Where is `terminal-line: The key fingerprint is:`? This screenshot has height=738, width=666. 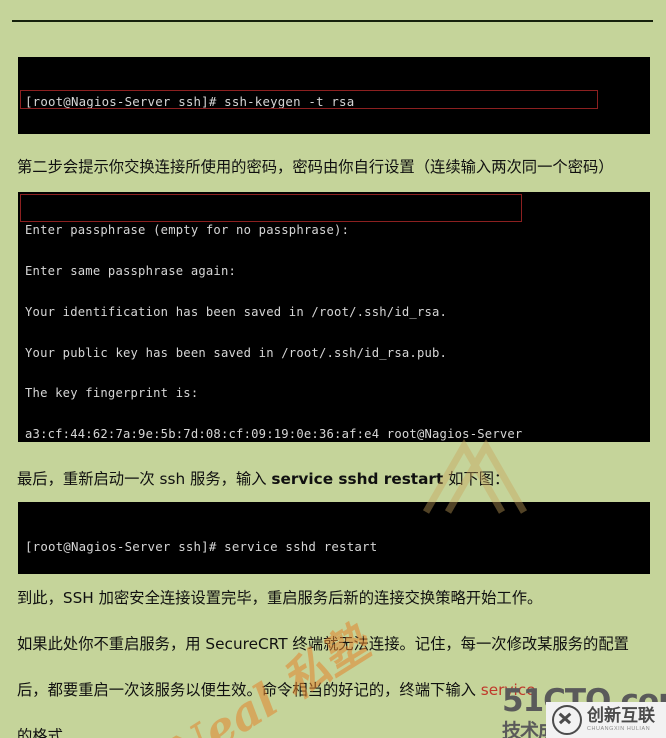
terminal-line: The key fingerprint is: is located at coordinates (112, 393).